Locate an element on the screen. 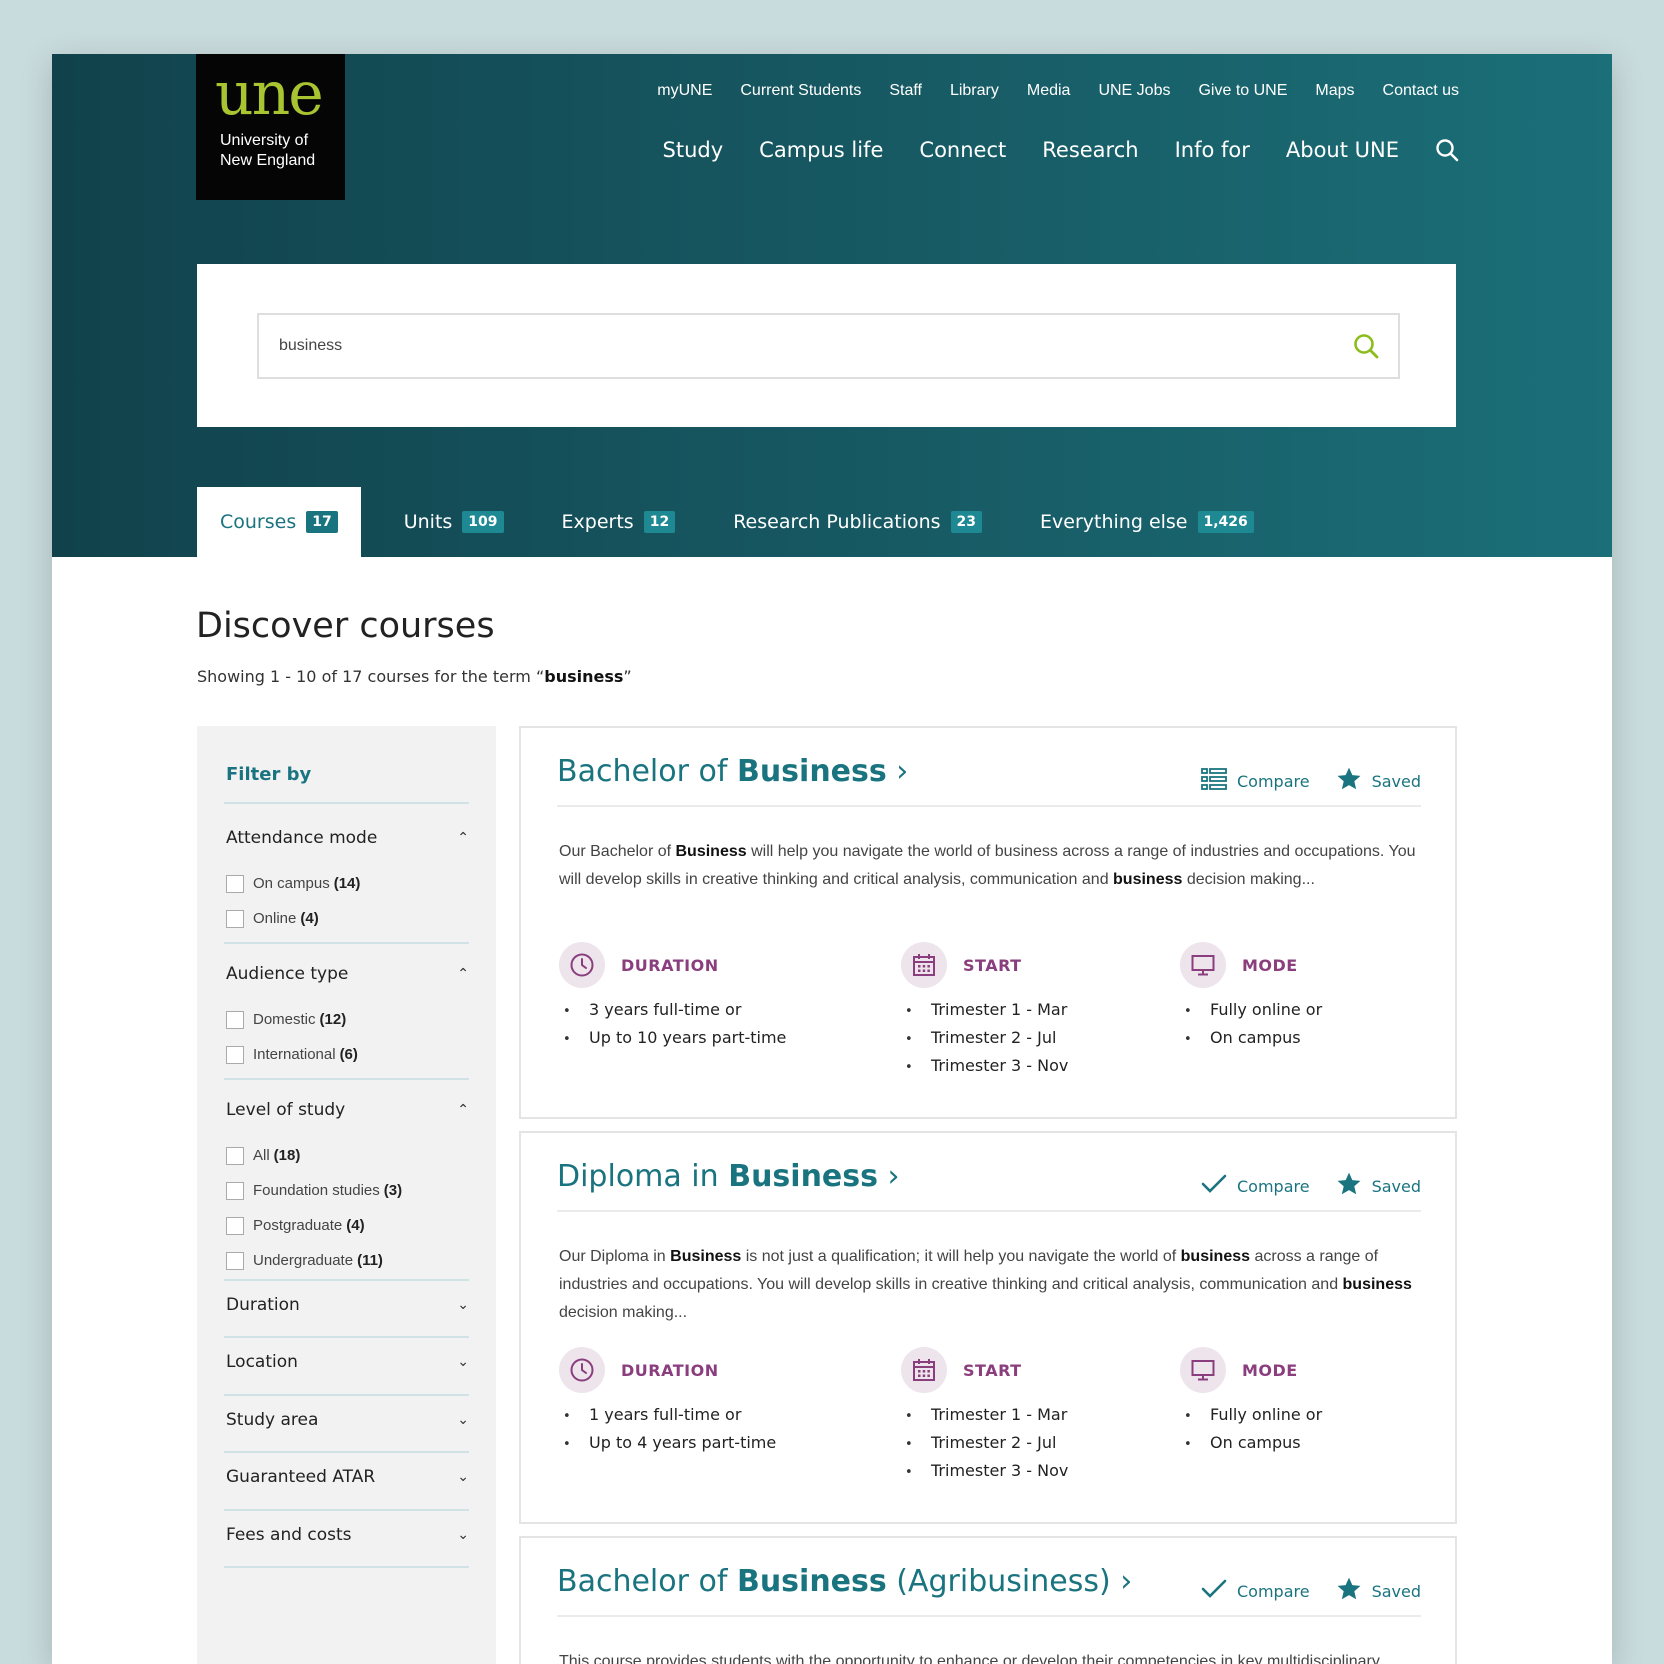  fact-item: 1 years full-time or is located at coordinates (667, 1415).